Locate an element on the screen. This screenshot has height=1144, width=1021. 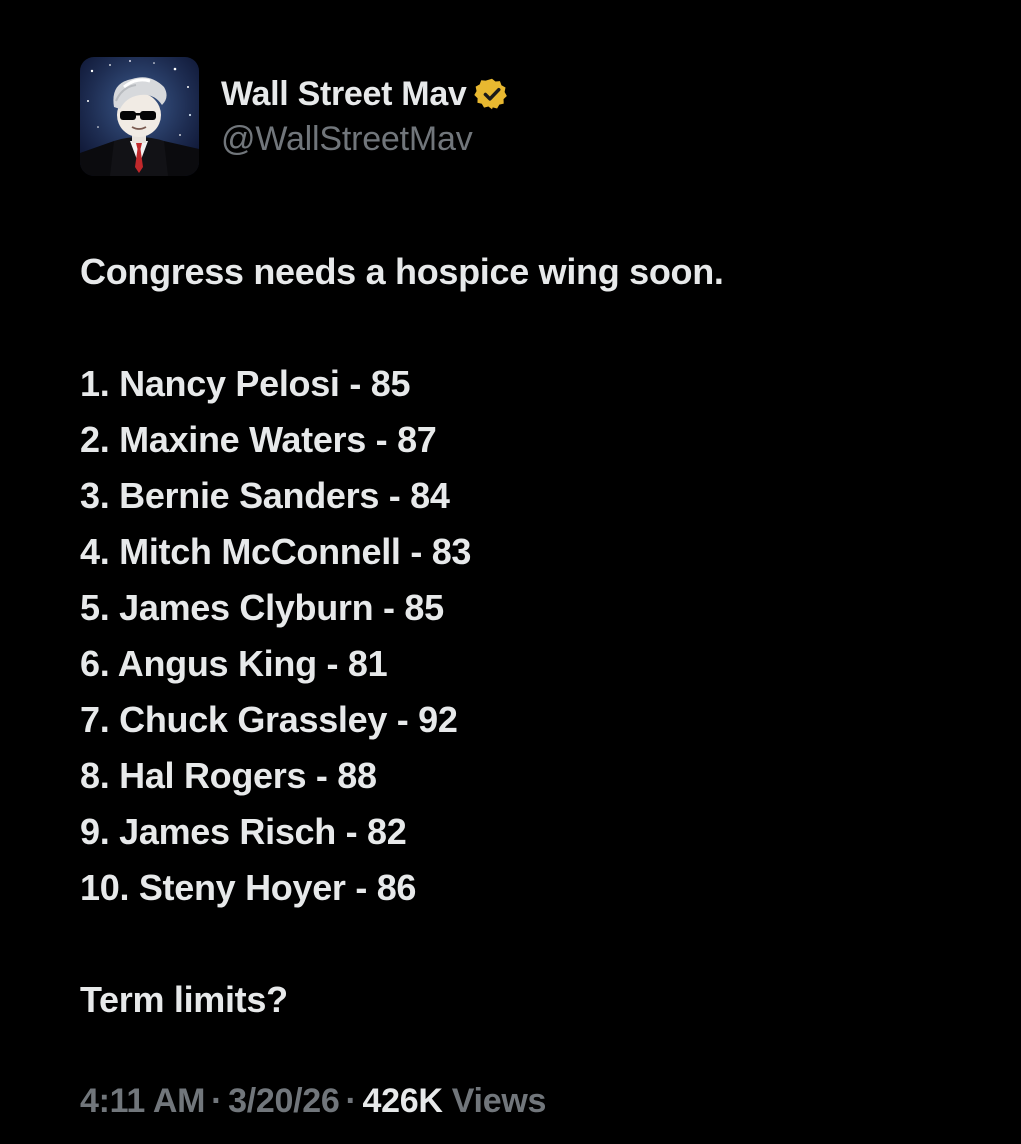
tweet-time: 4:11 AM is located at coordinates (142, 1101).